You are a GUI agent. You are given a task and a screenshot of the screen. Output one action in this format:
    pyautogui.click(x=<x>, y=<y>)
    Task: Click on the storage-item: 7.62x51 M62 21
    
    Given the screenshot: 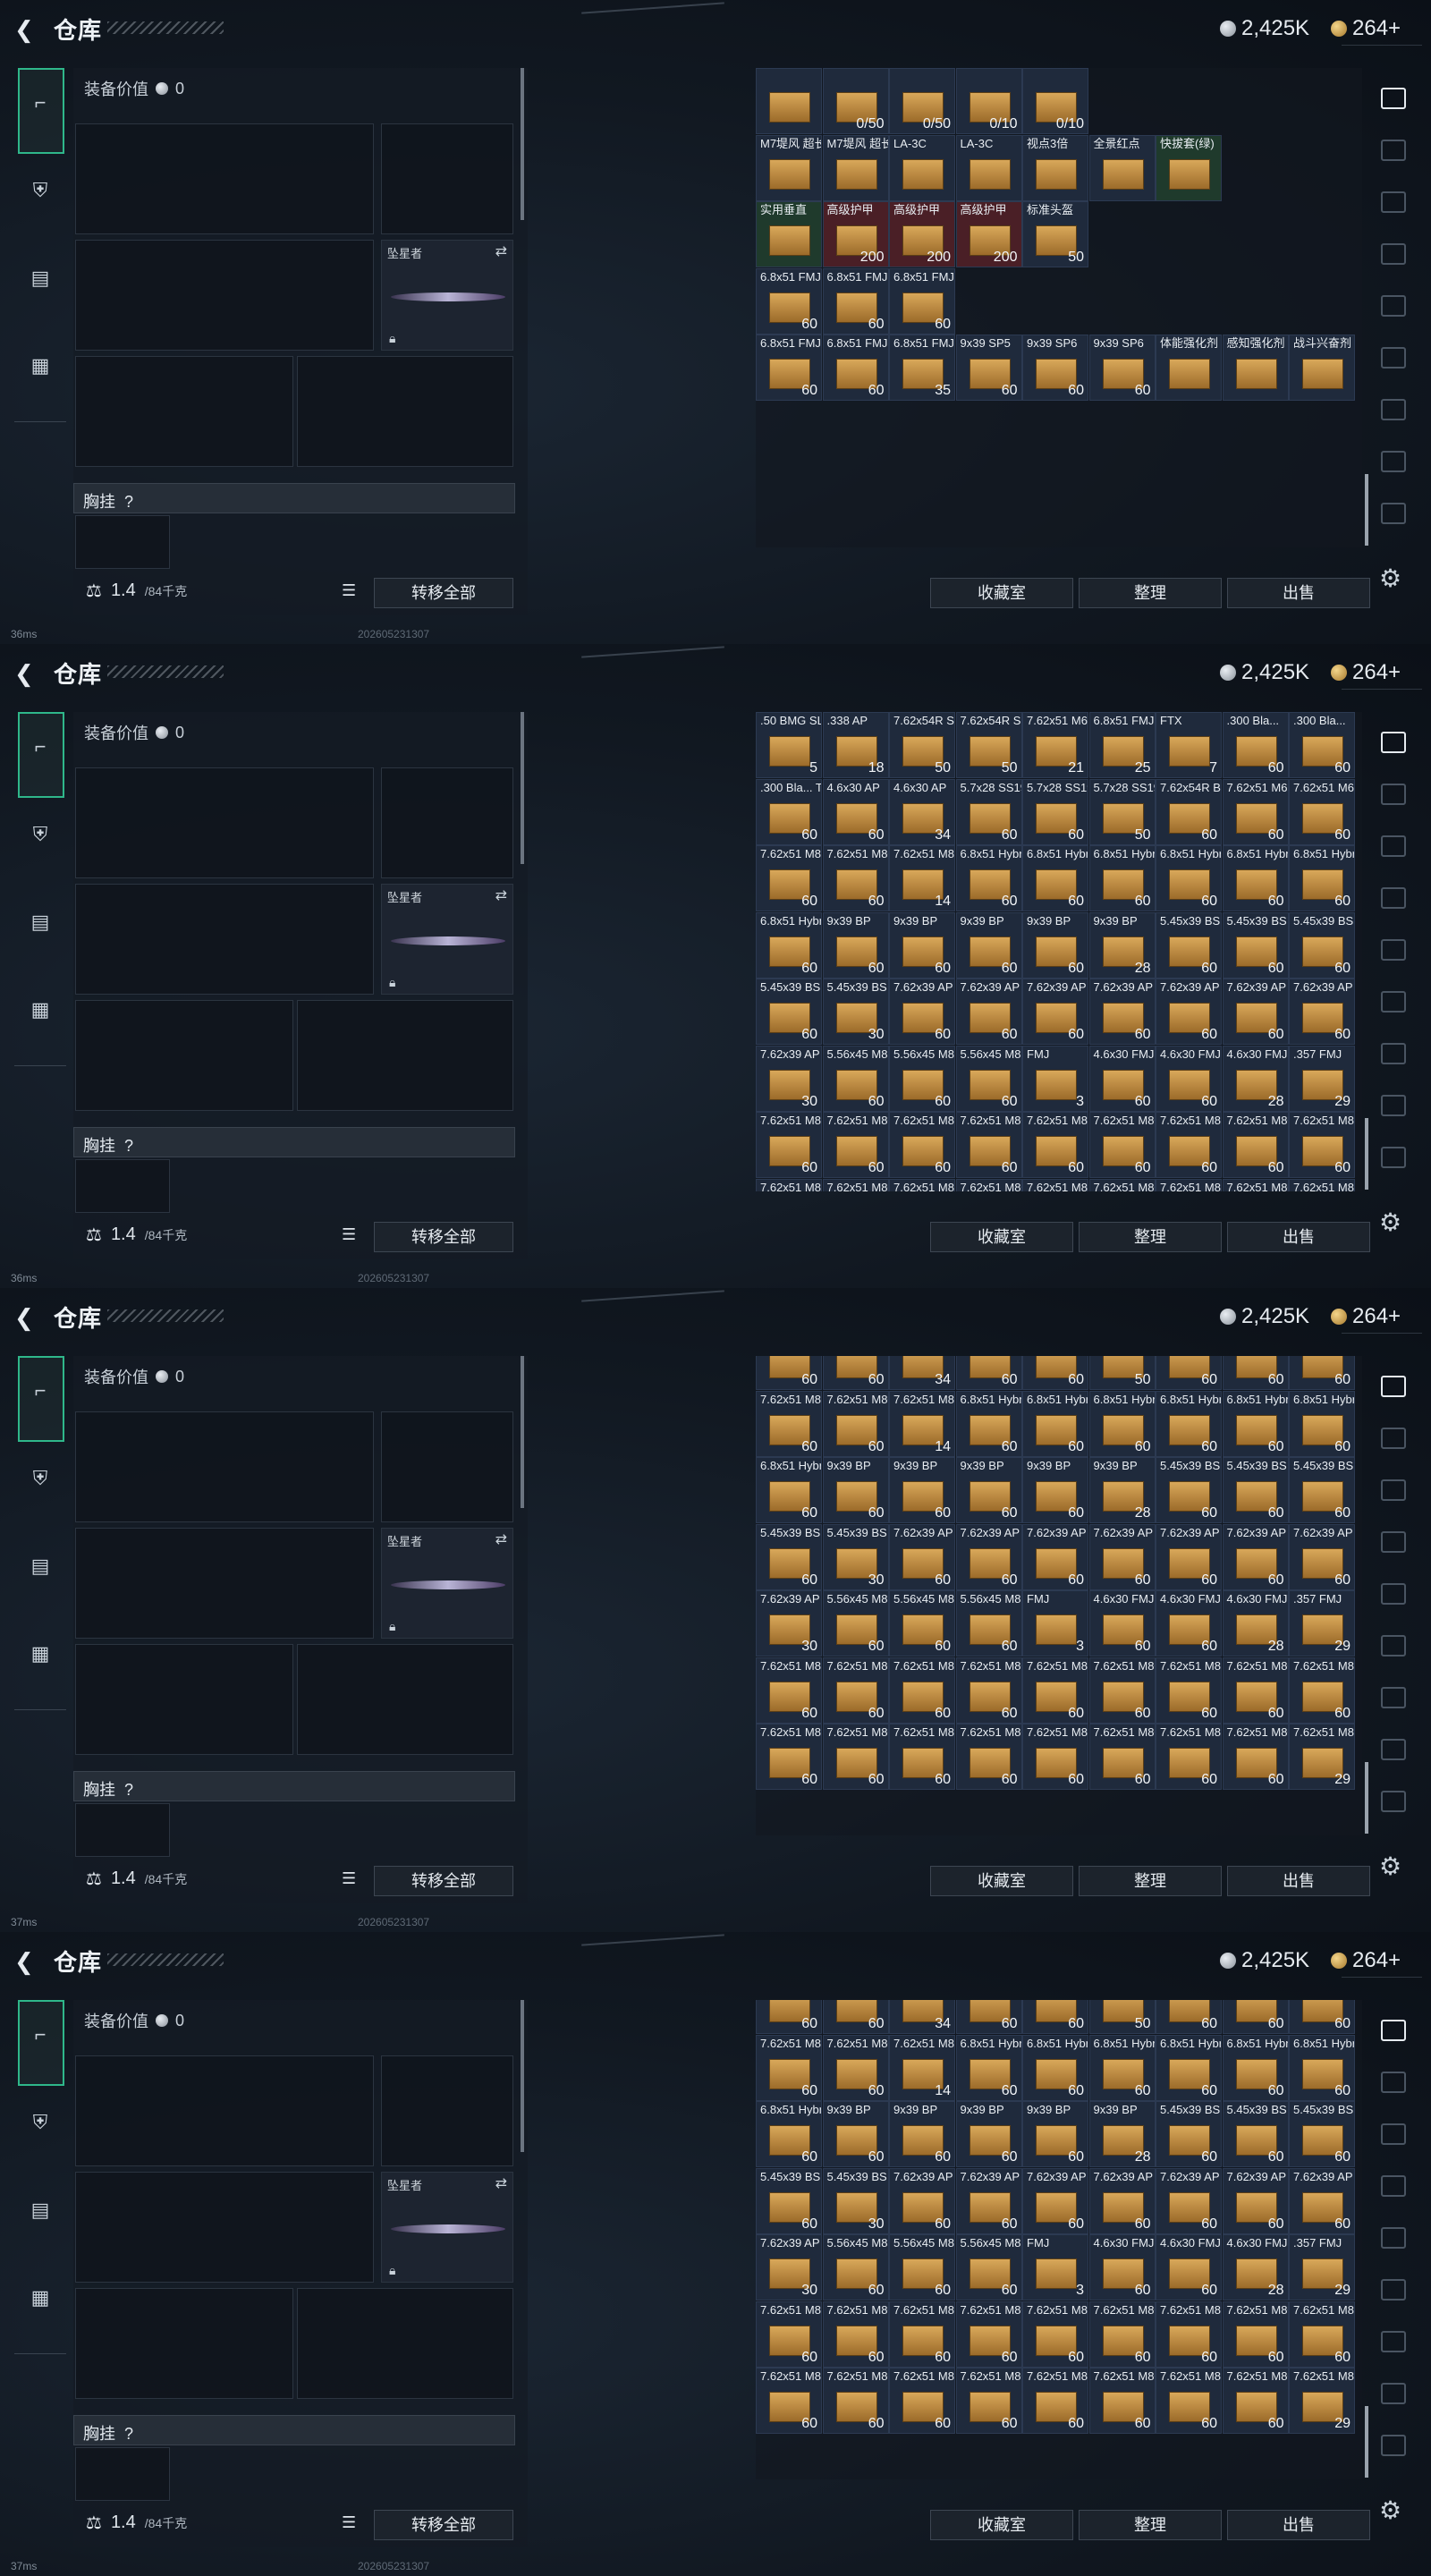 What is the action you would take?
    pyautogui.click(x=1055, y=745)
    